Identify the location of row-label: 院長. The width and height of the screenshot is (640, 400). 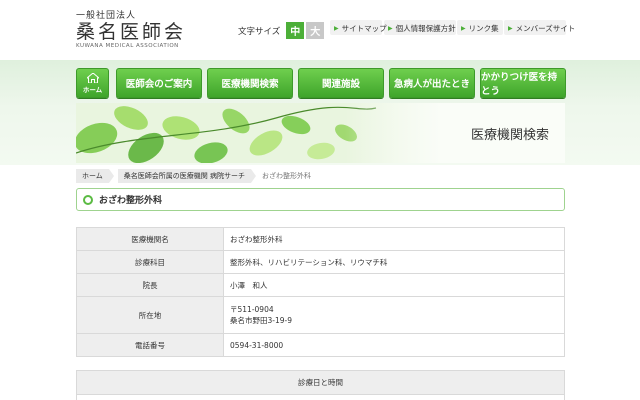
(150, 285).